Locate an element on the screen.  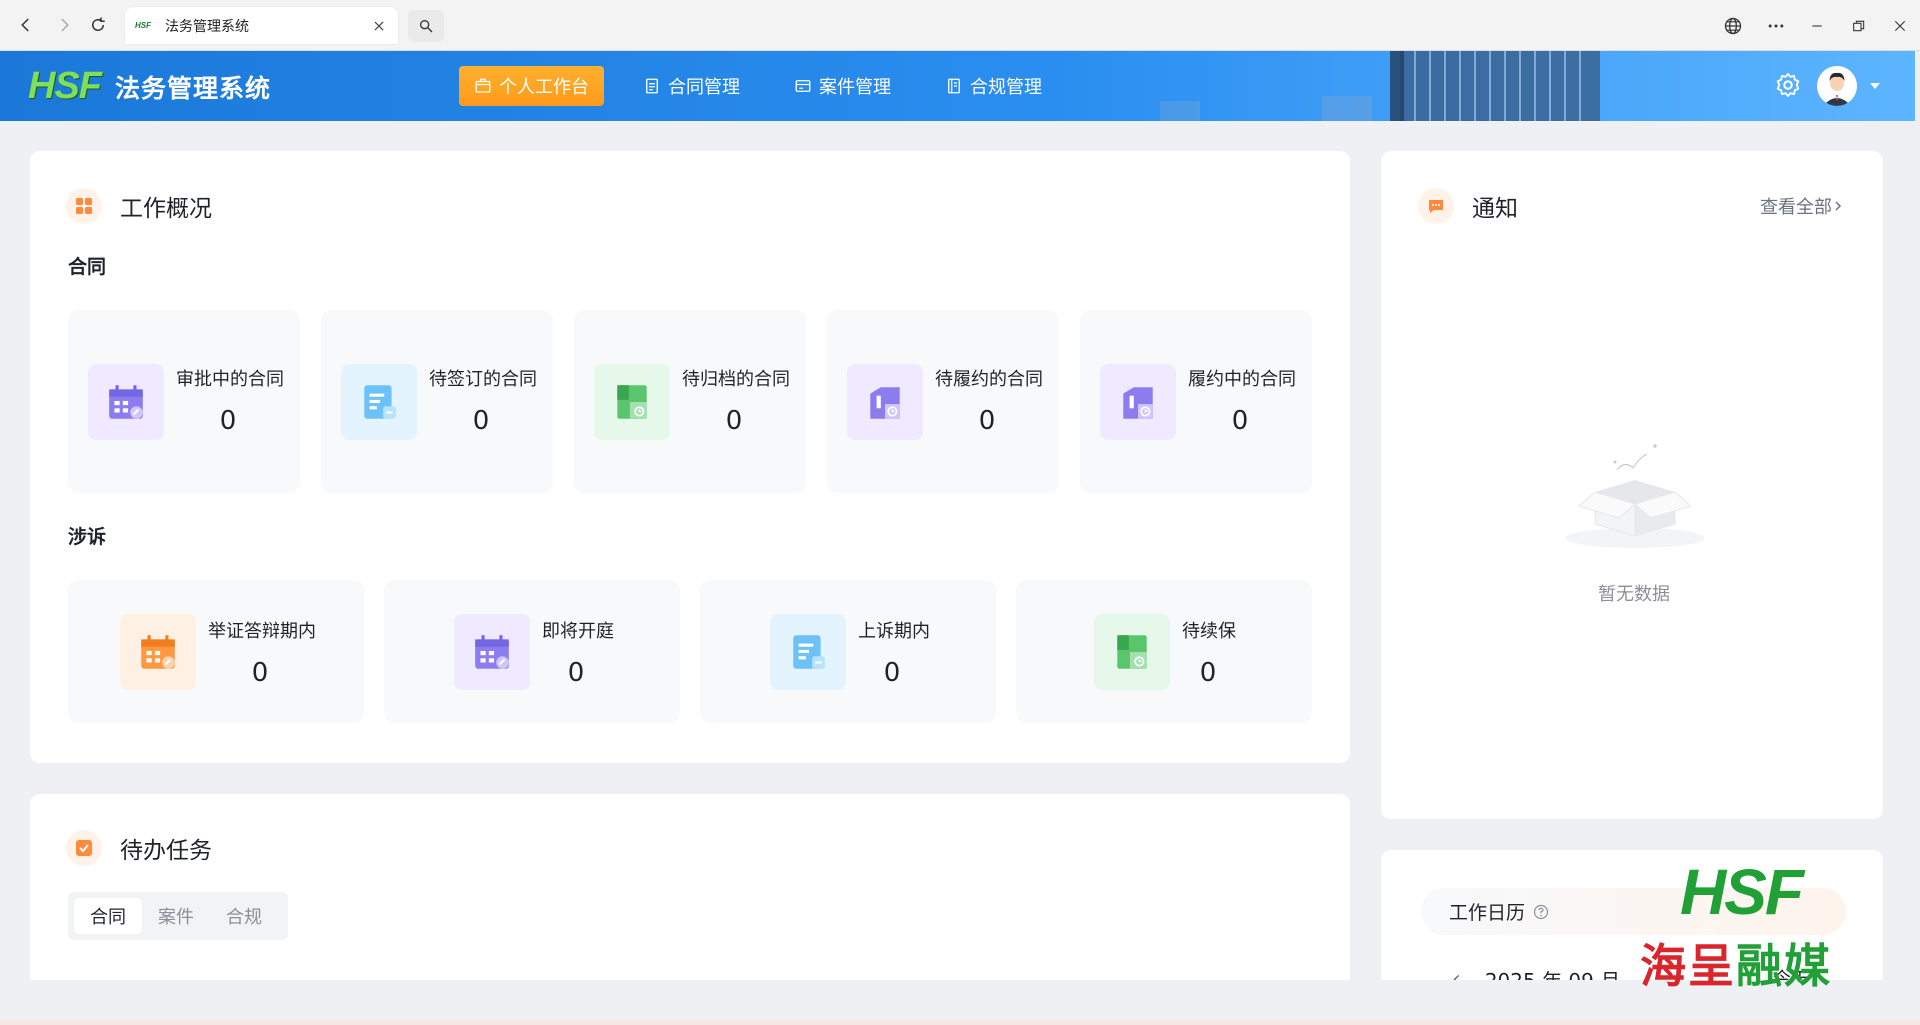
stat-card-pending-renewal: 待续保 0 is located at coordinates (1164, 651).